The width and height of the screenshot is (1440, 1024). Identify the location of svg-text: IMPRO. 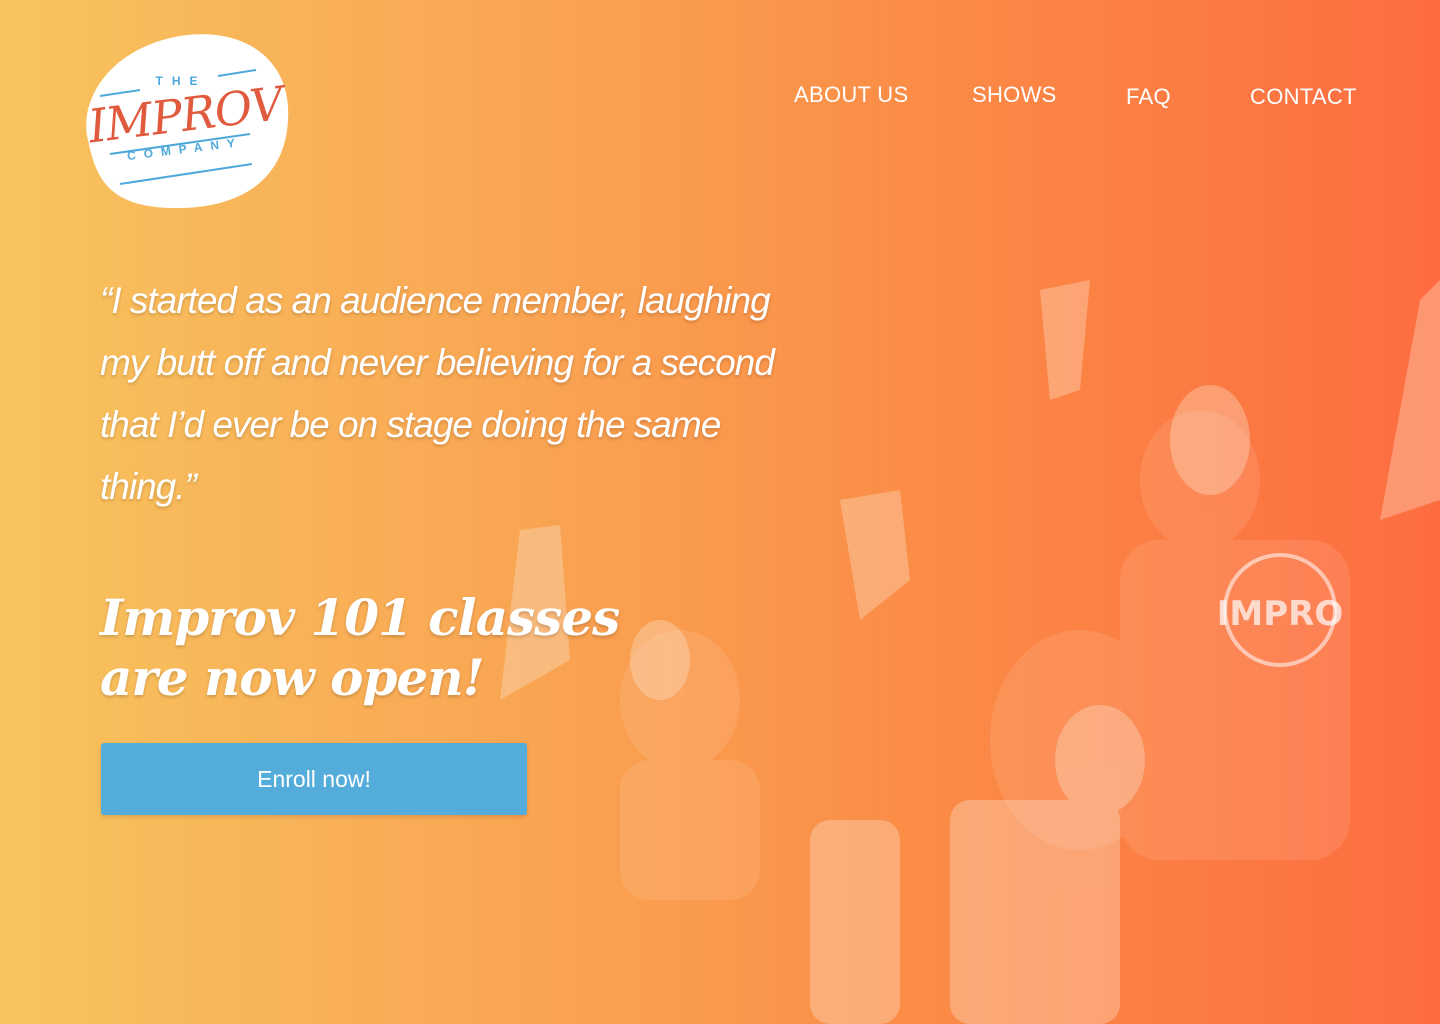
(1280, 614).